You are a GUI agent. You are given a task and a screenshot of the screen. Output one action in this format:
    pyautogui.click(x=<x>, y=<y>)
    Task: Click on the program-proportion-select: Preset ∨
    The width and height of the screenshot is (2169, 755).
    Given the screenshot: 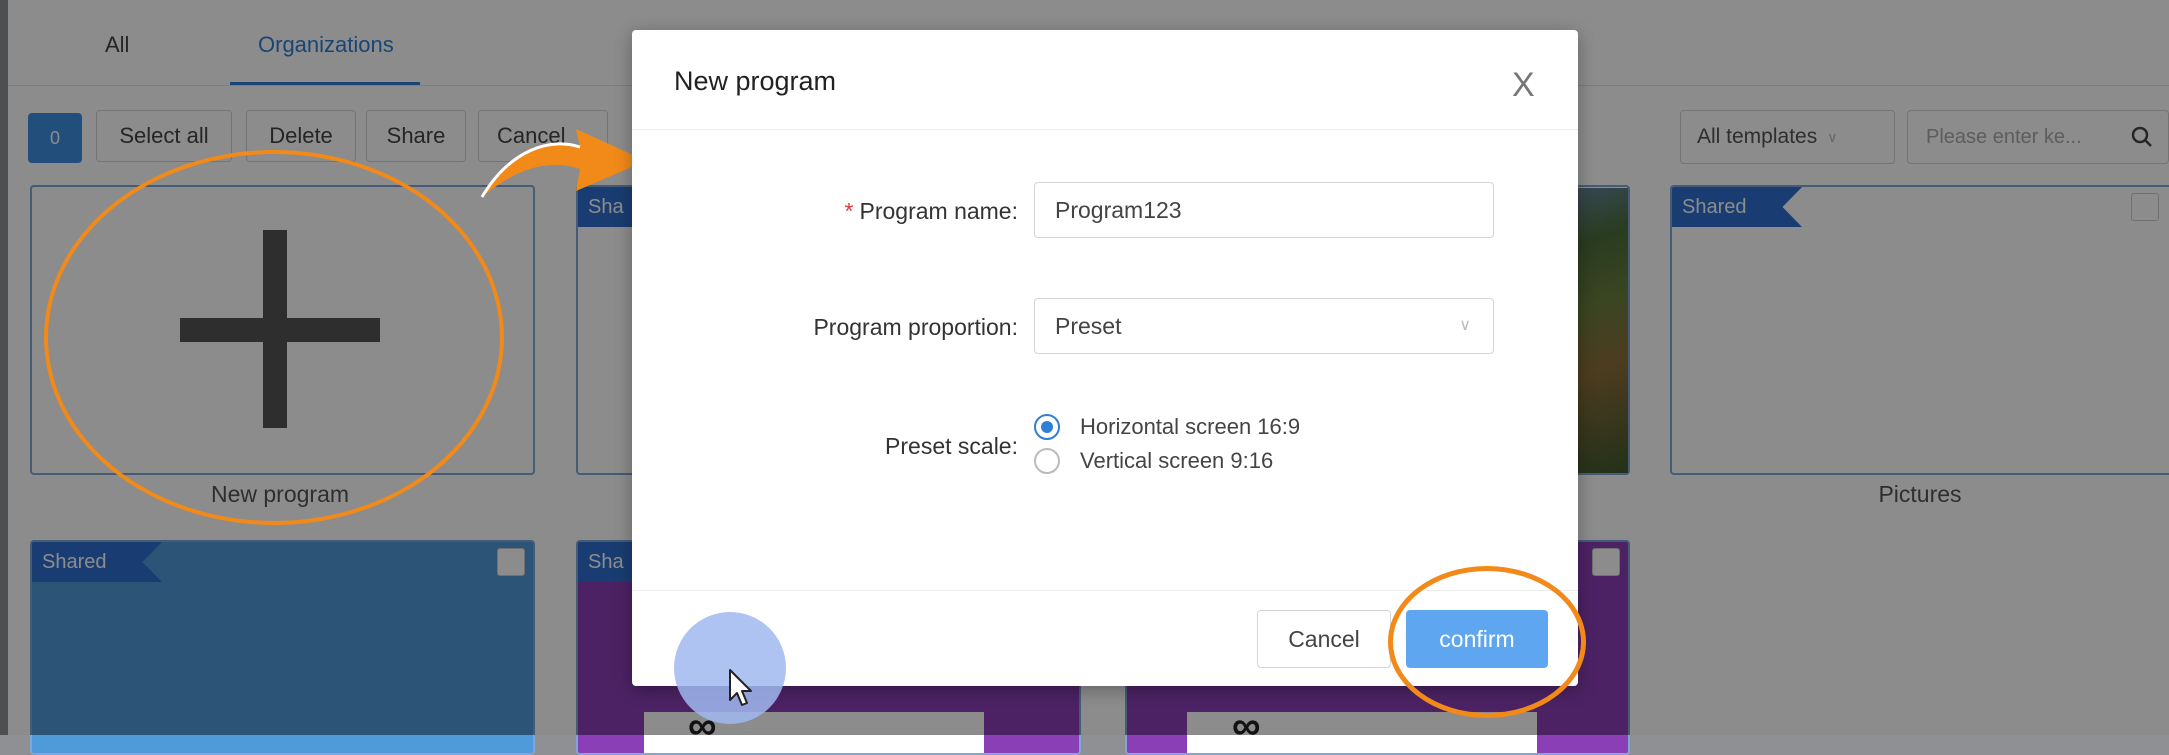 What is the action you would take?
    pyautogui.click(x=1264, y=326)
    